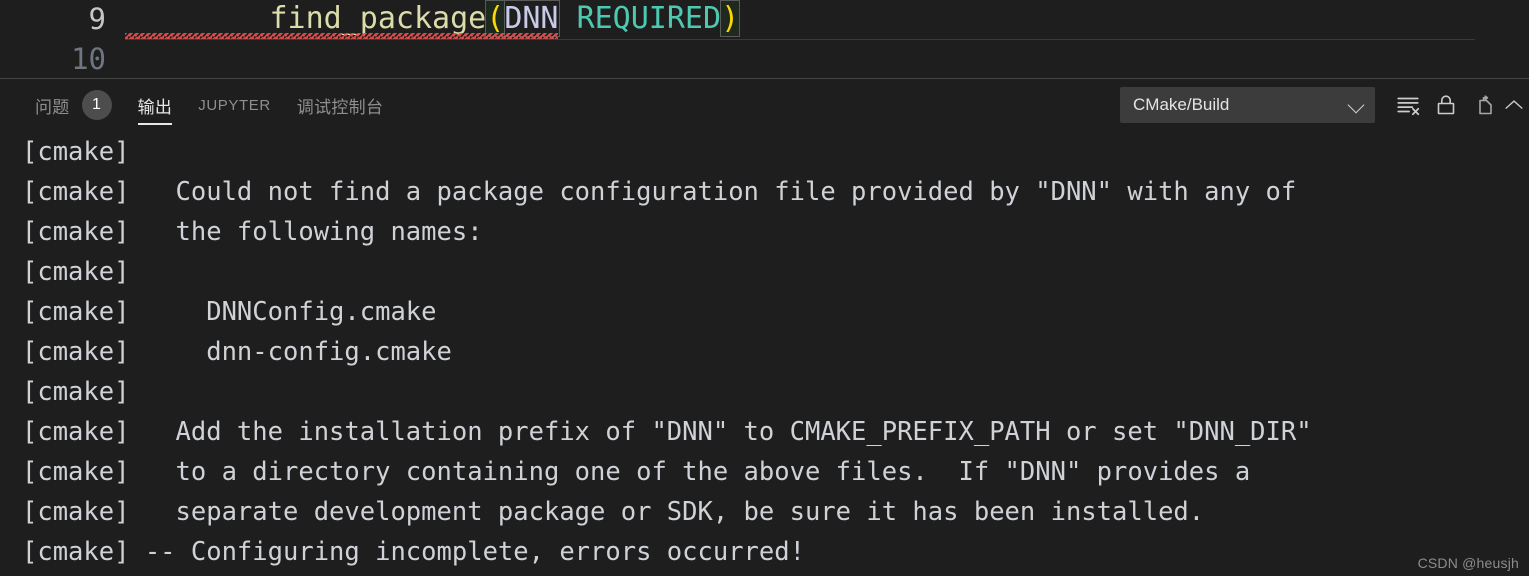 Image resolution: width=1529 pixels, height=576 pixels. Describe the element at coordinates (1446, 105) in the screenshot. I see `lock-scroll-icon` at that location.